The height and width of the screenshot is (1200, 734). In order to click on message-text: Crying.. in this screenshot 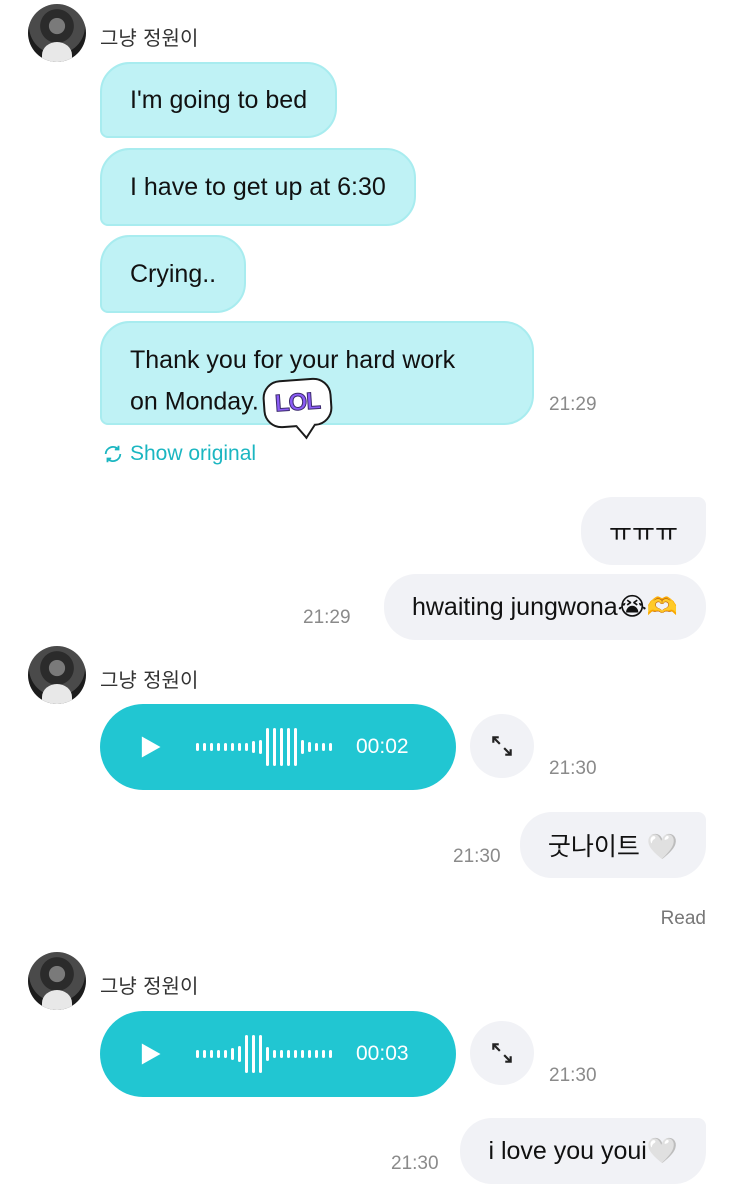, I will do `click(173, 273)`.